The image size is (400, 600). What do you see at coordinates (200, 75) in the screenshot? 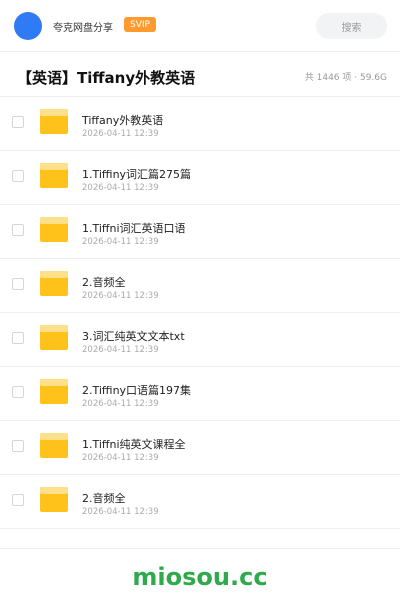
I see `folder-title-bar: 【英语】Tiffany外教英语 共 1446 项 · 59.6G` at bounding box center [200, 75].